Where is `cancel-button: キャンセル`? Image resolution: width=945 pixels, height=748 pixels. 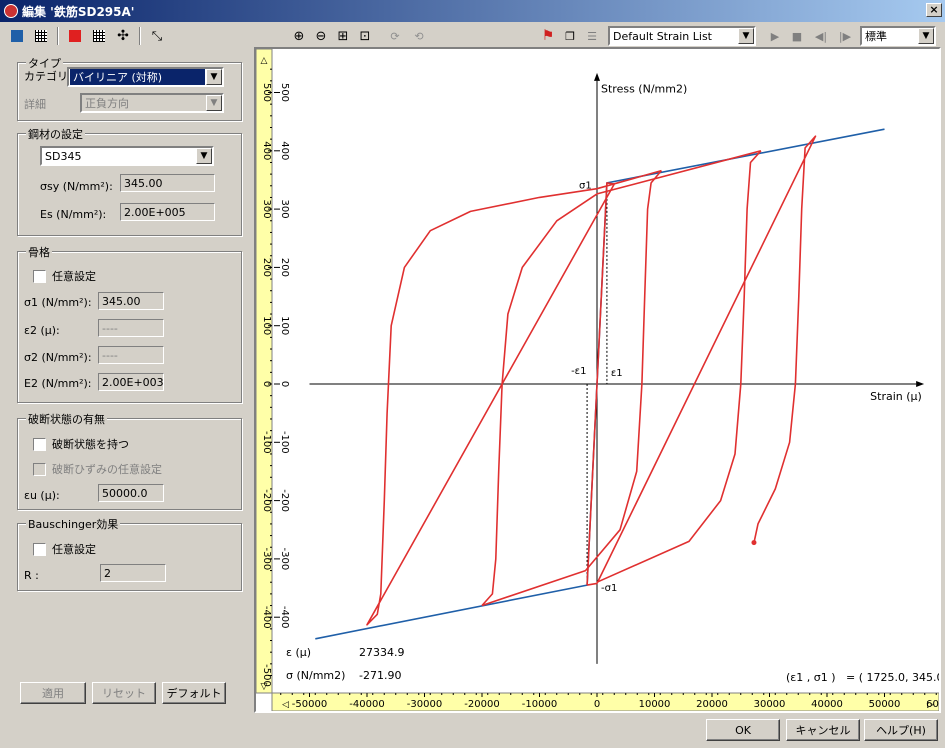
cancel-button: キャンセル is located at coordinates (823, 730).